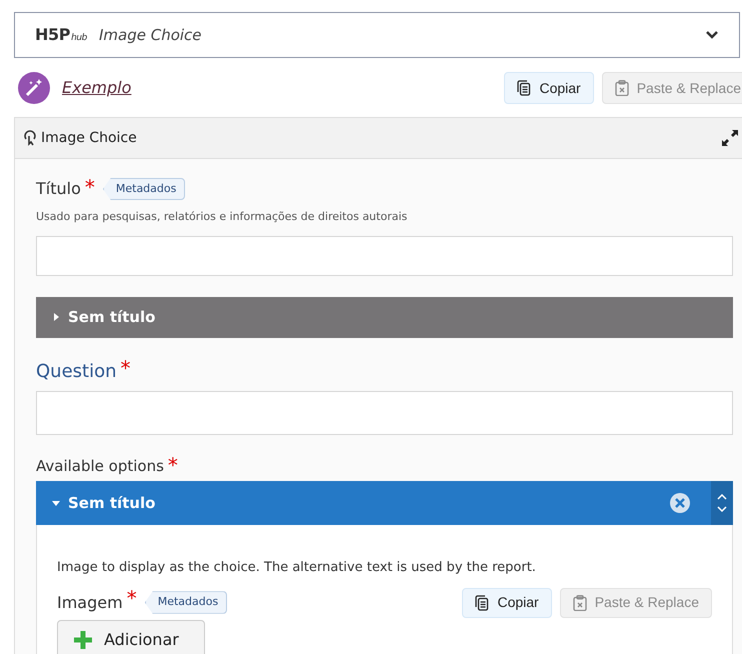 This screenshot has width=742, height=654. Describe the element at coordinates (30, 138) in the screenshot. I see `pointer-icon` at that location.